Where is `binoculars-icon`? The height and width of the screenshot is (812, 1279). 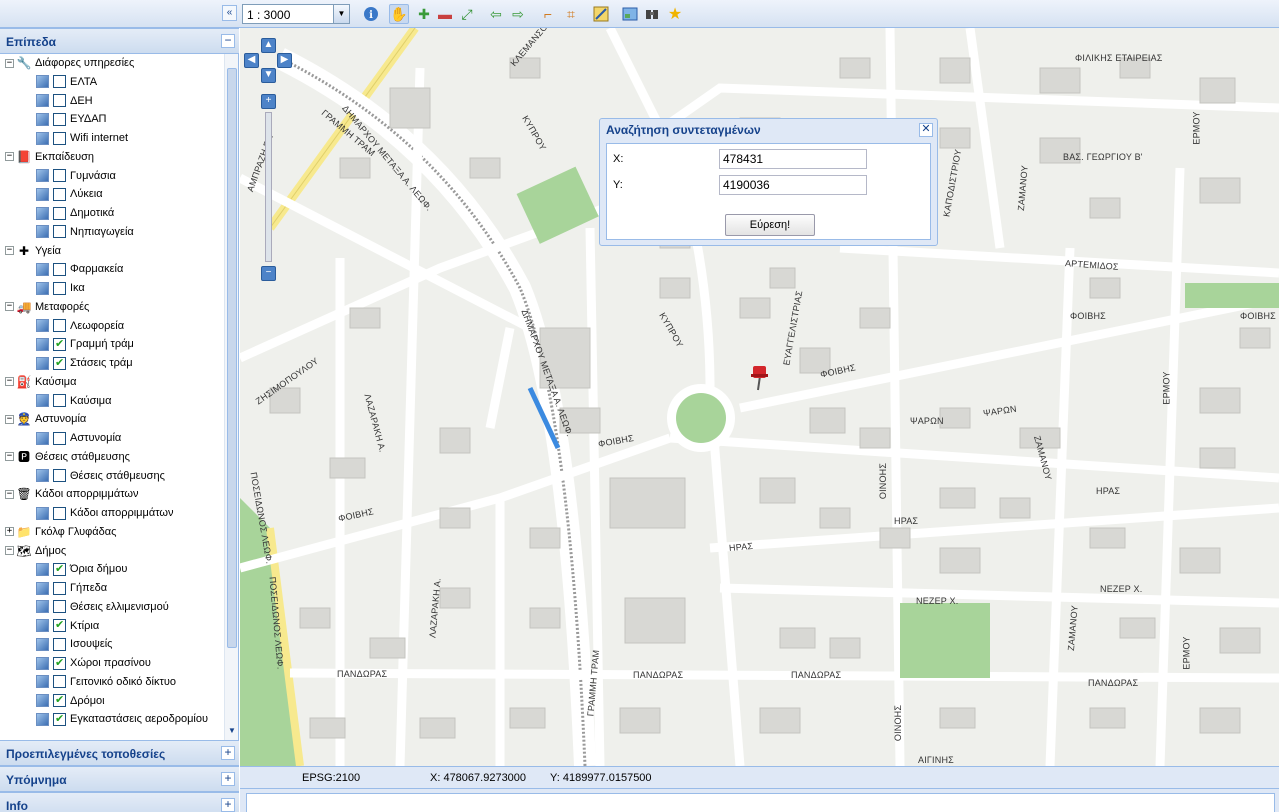 binoculars-icon is located at coordinates (652, 14).